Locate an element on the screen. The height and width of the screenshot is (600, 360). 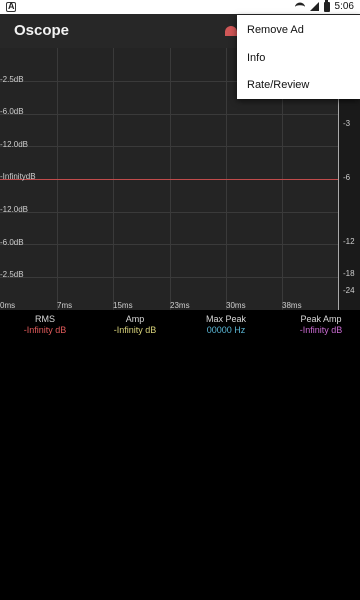
vu-label: -18 is located at coordinates (349, 273).